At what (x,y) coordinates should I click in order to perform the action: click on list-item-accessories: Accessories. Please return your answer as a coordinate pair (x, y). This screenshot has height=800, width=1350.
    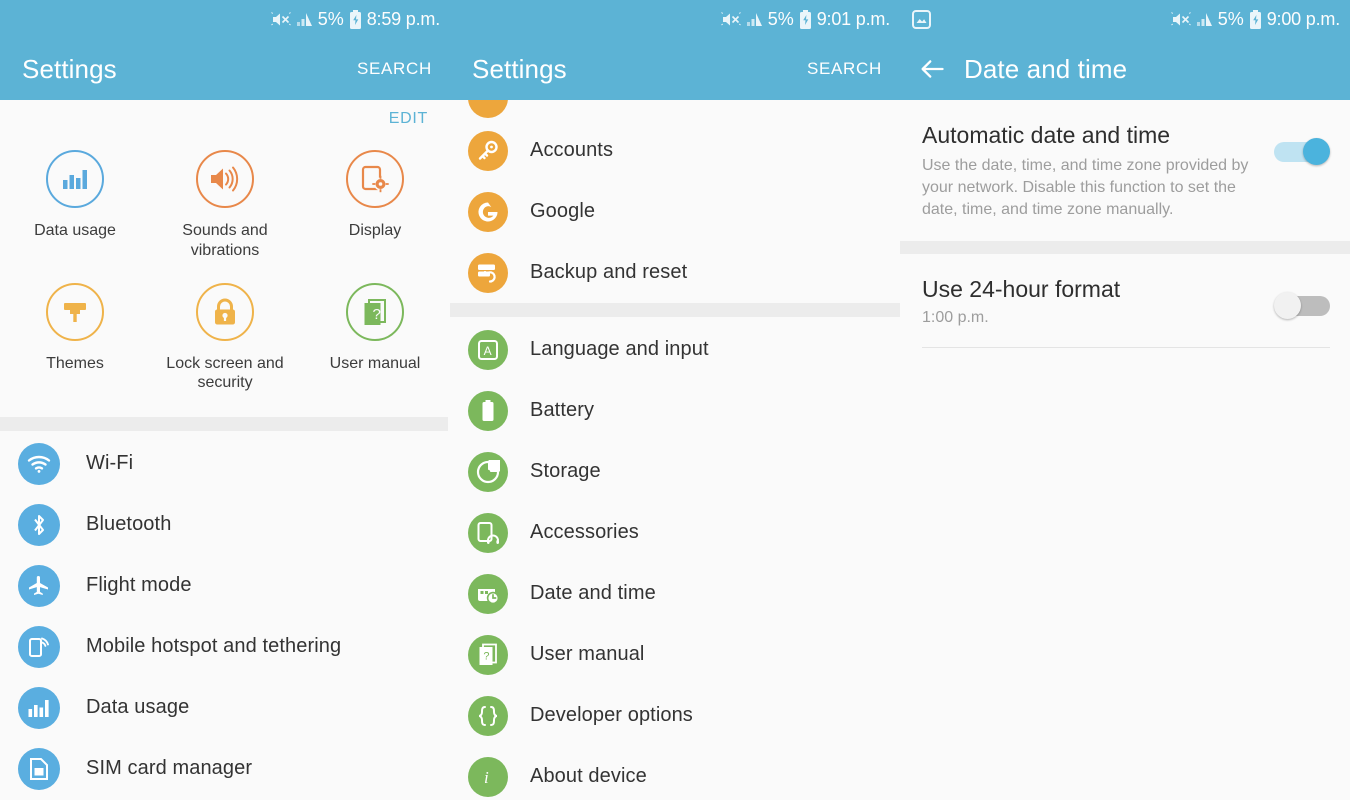
    Looking at the image, I should click on (675, 532).